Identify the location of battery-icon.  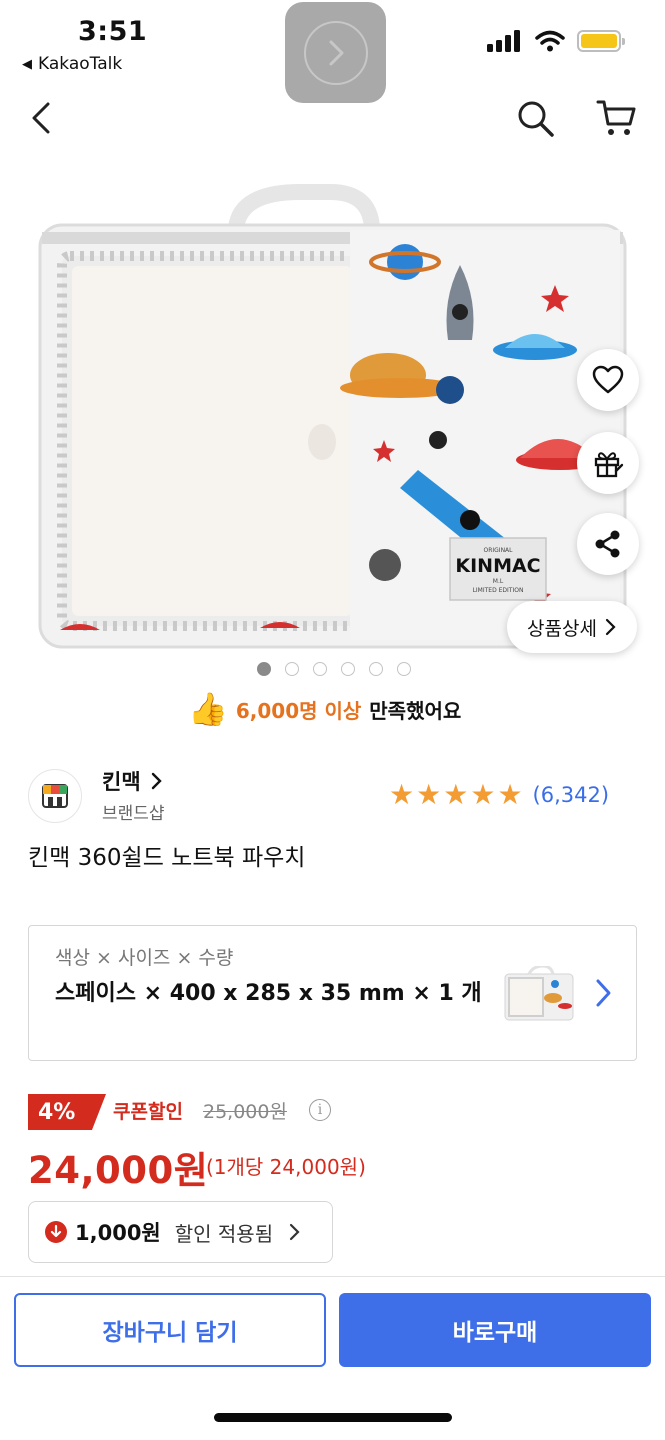
(601, 41).